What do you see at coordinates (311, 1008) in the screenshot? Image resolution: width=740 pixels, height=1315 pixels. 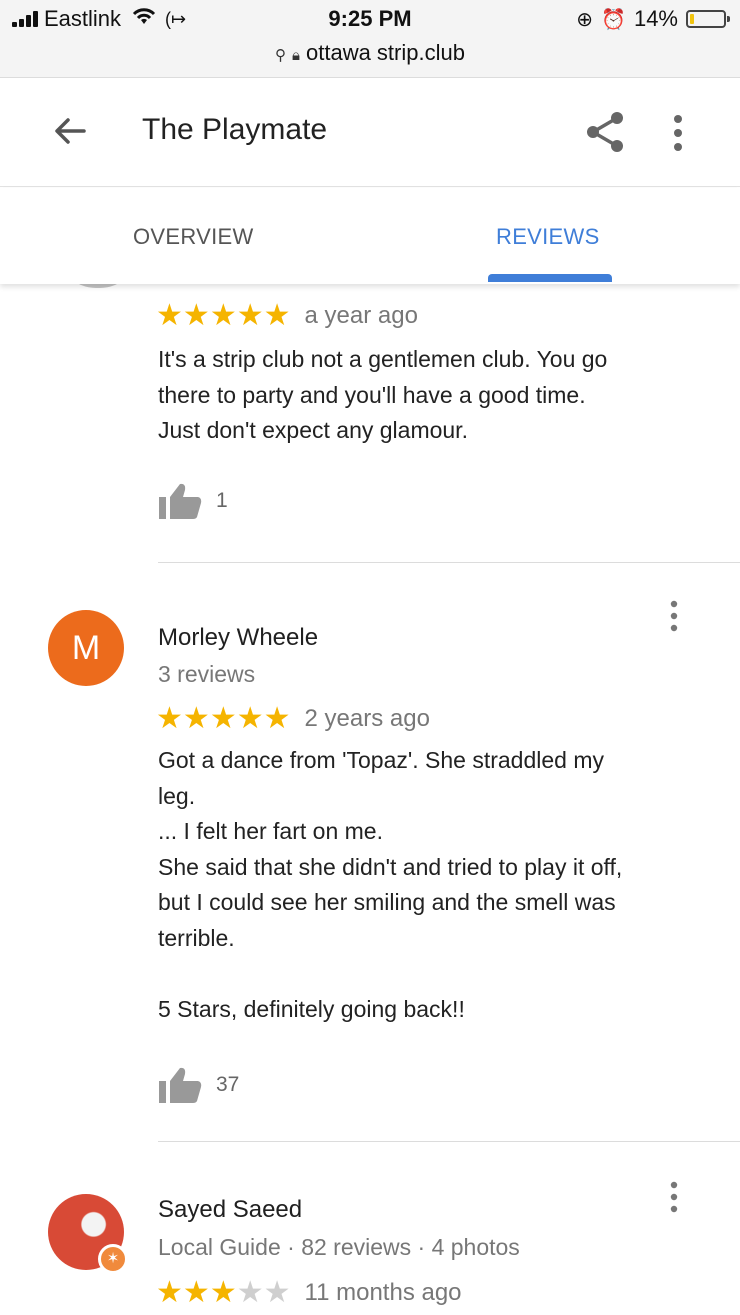 I see `review-line: 5 Stars, definitely going back!!` at bounding box center [311, 1008].